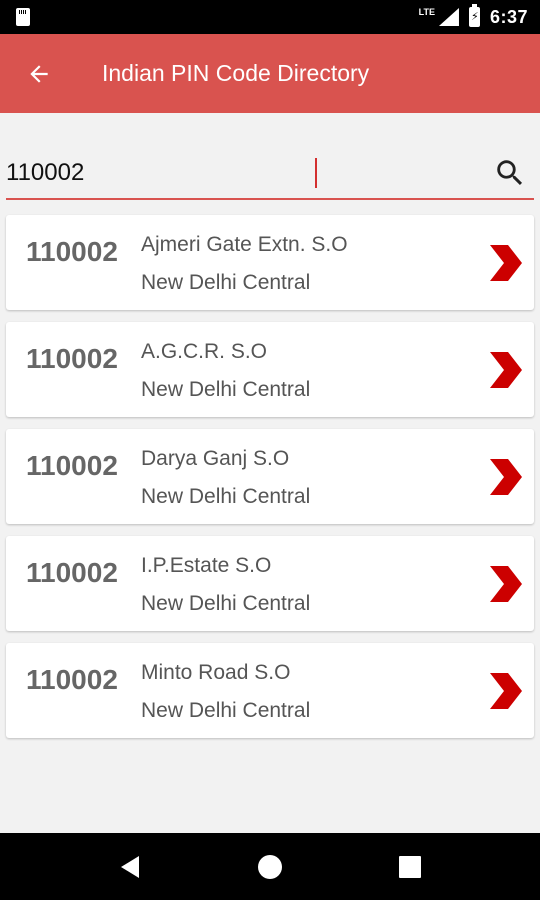 The image size is (540, 900). Describe the element at coordinates (448, 17) in the screenshot. I see `signal-icon` at that location.